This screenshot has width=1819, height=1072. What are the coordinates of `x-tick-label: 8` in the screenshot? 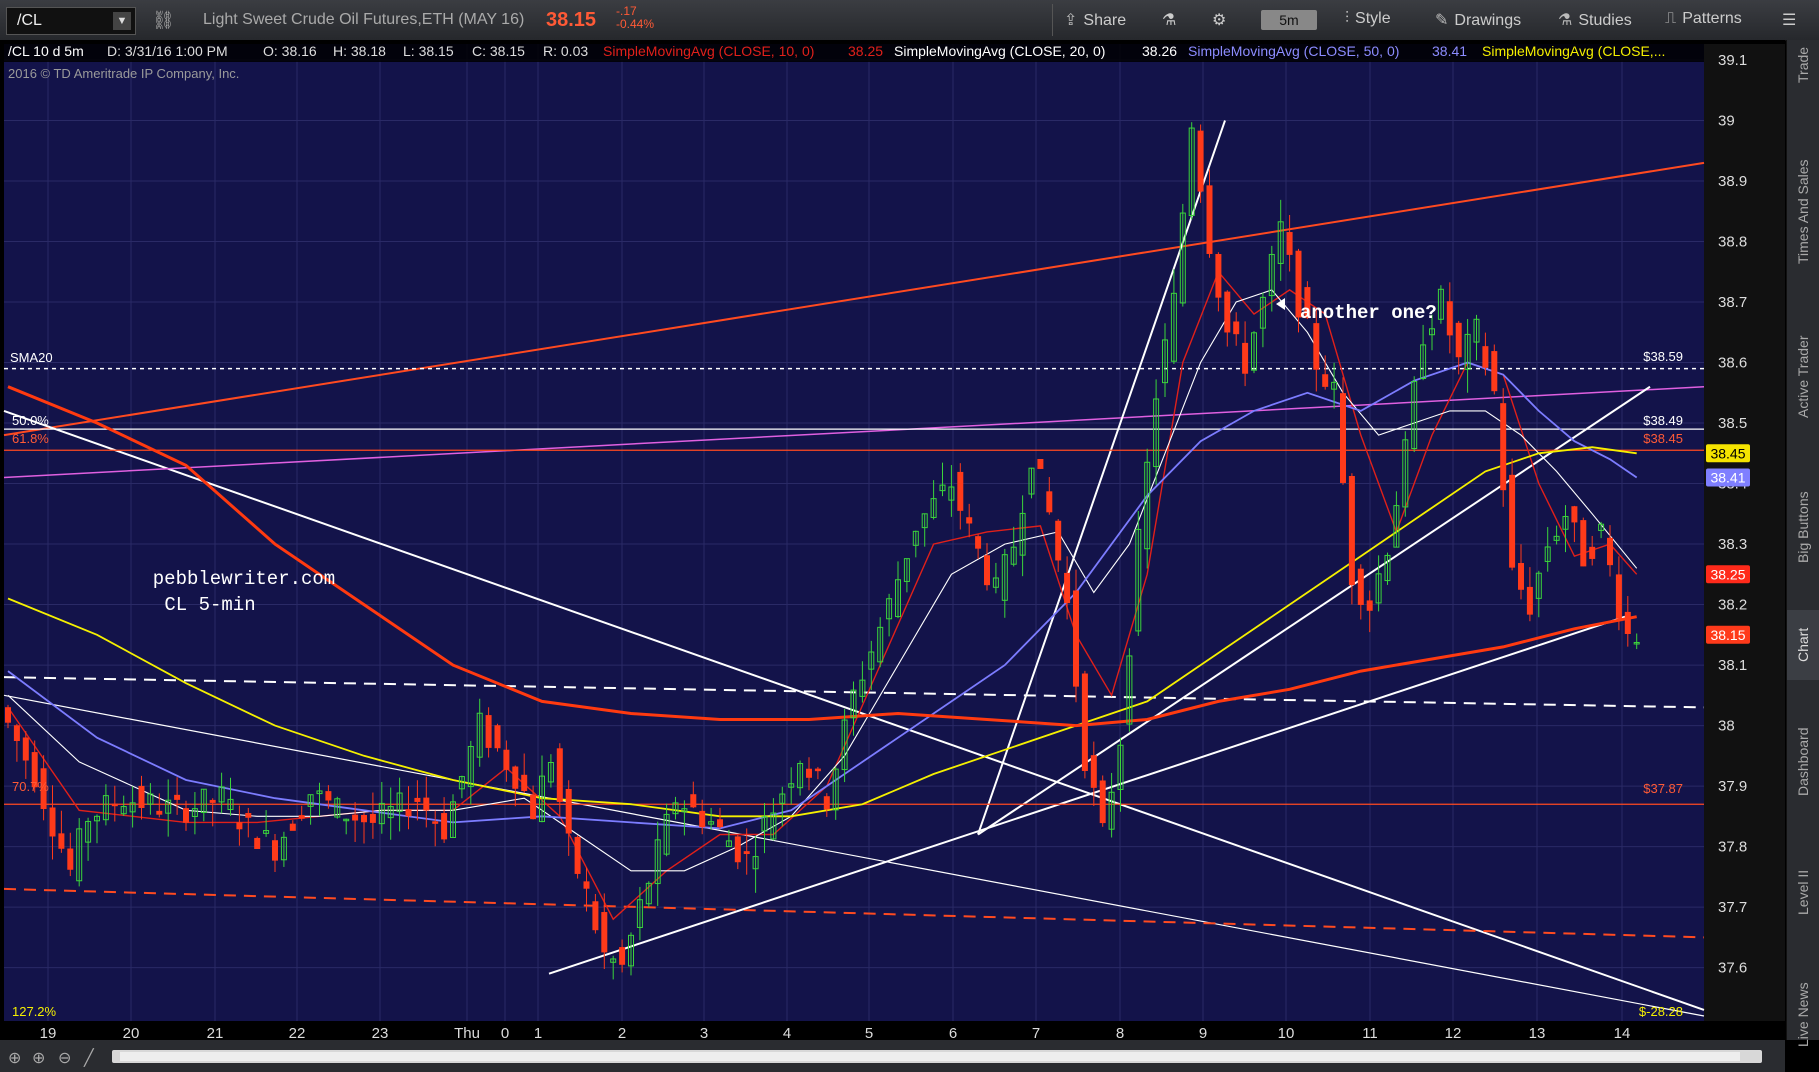 It's located at (1120, 1032).